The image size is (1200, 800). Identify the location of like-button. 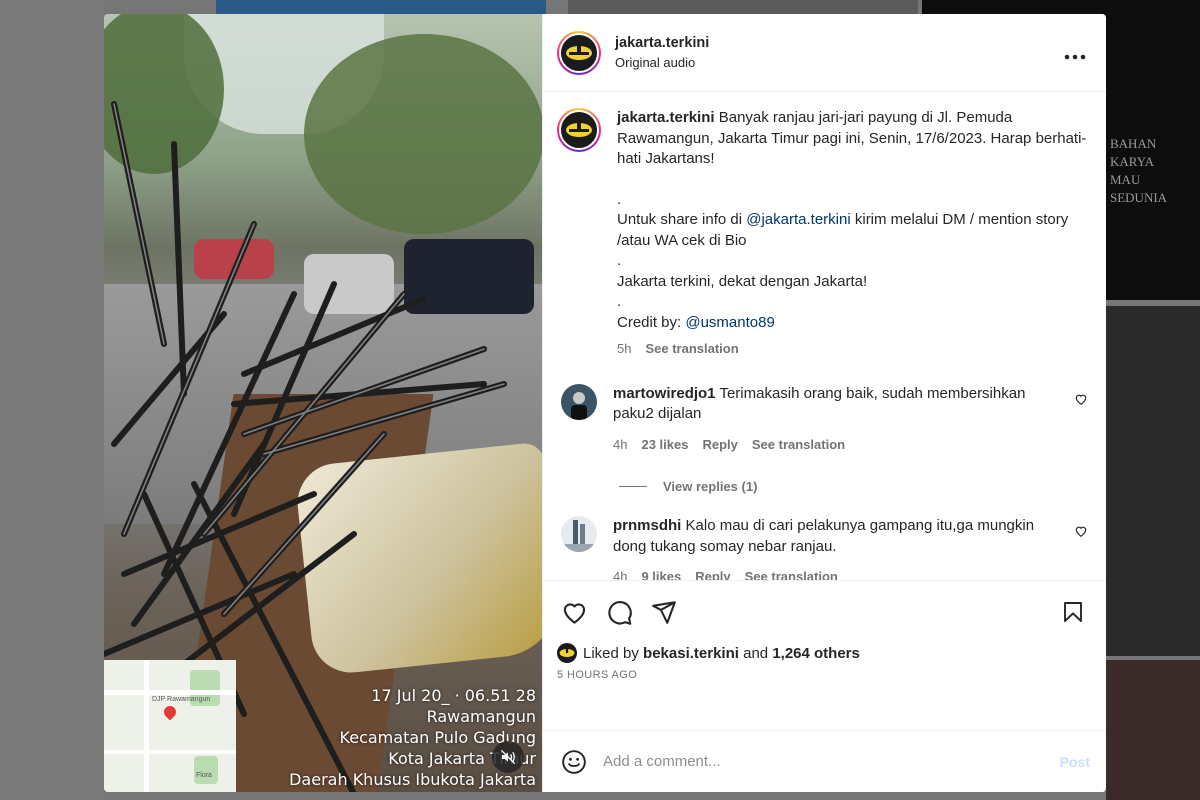
(574, 612).